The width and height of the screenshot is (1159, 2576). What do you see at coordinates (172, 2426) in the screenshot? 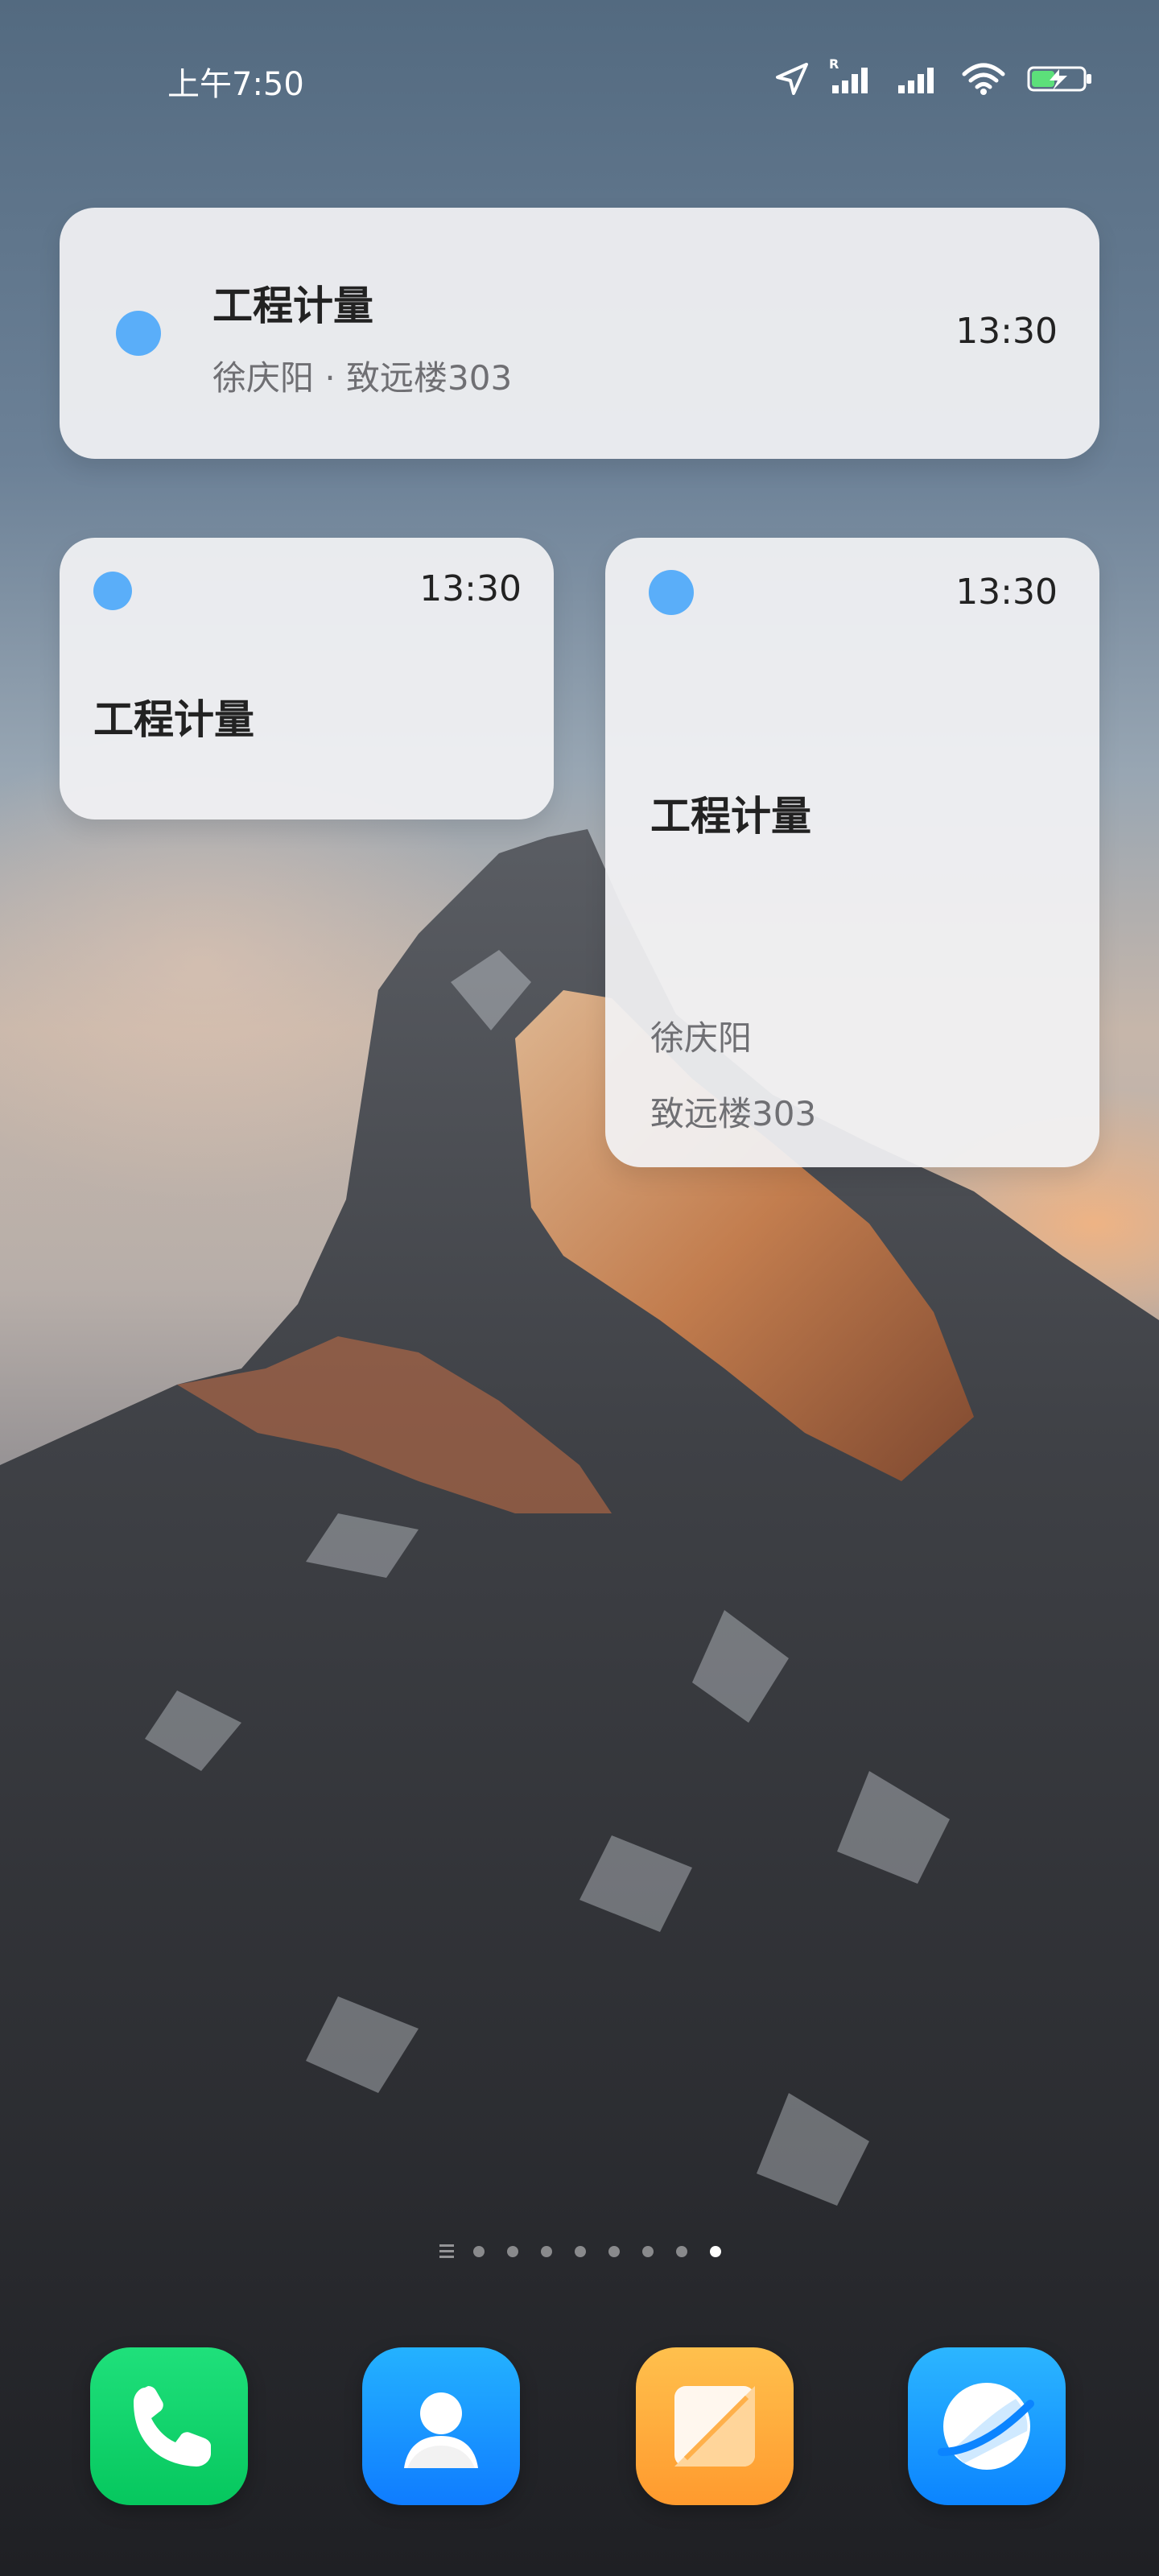
I see `phone-icon` at bounding box center [172, 2426].